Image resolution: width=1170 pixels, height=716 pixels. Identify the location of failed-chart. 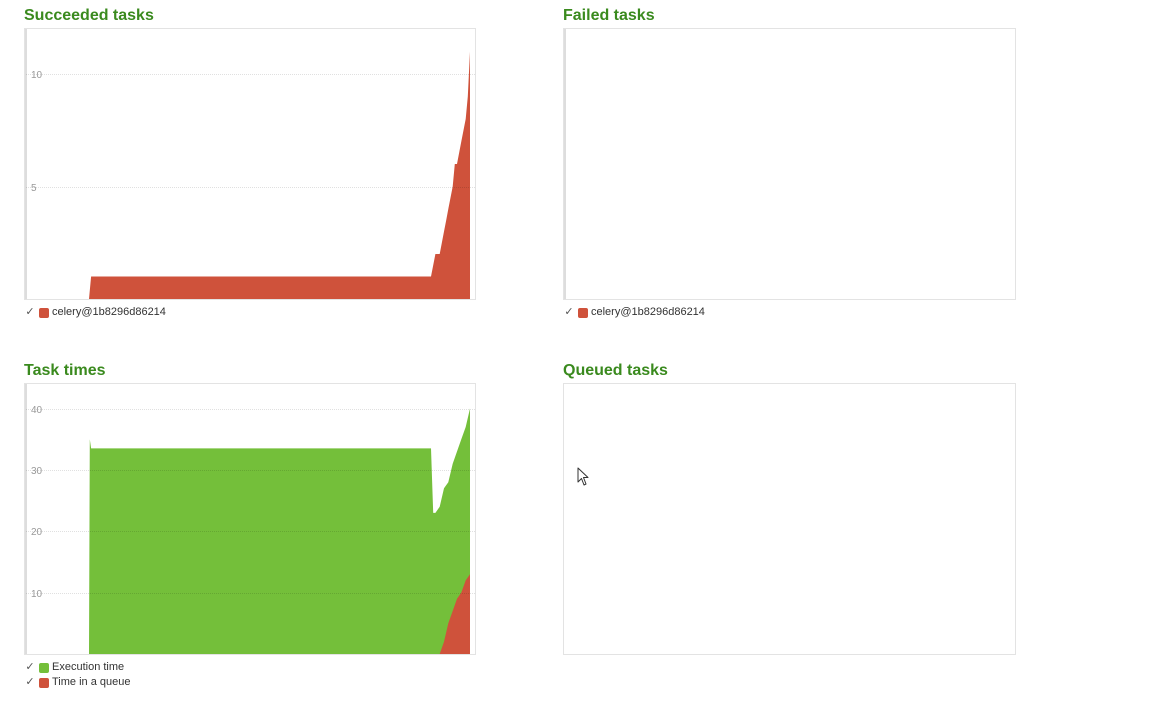
(789, 164).